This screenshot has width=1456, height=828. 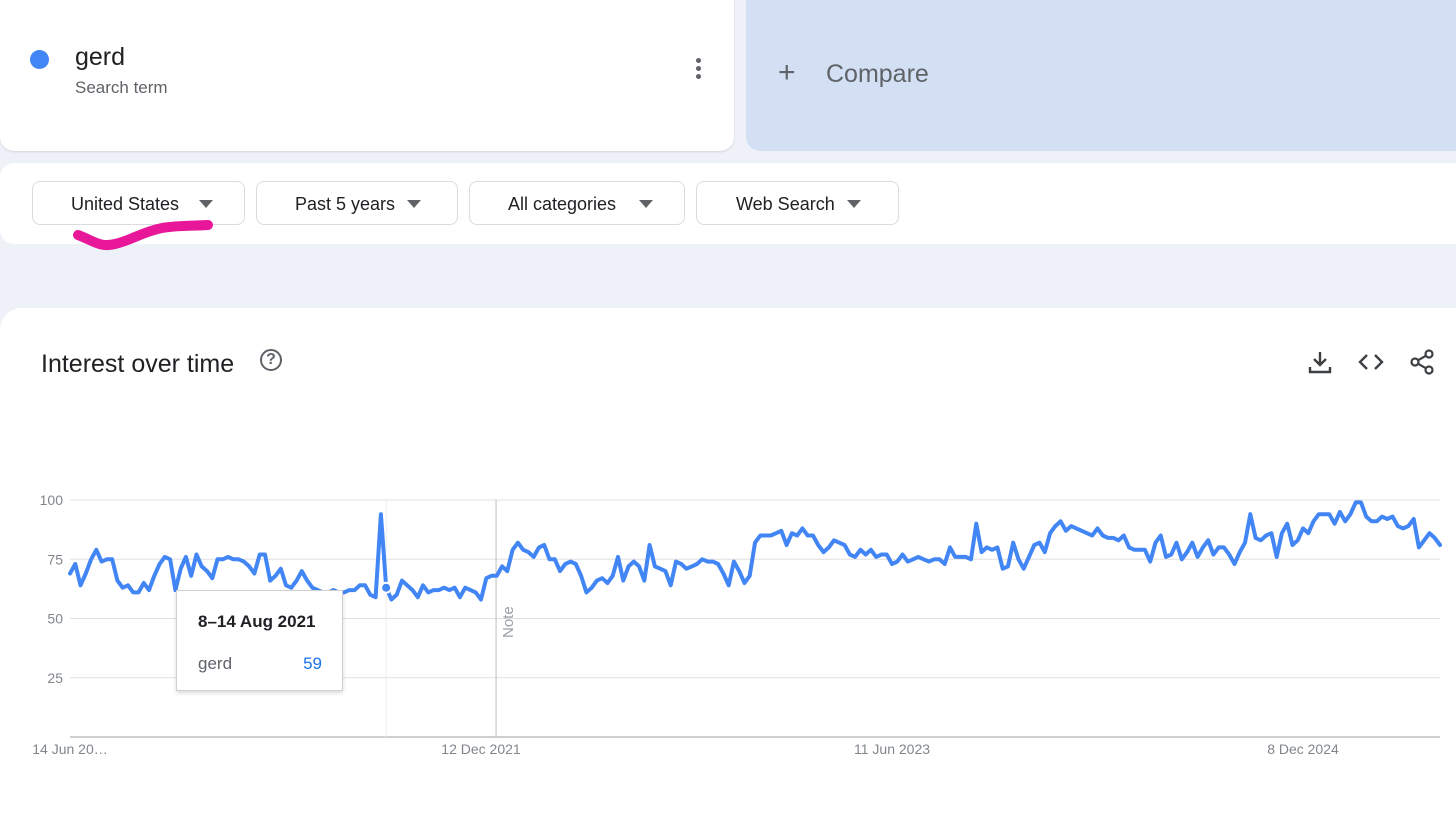 I want to click on chart-tooltip: 8–14 Aug 2021 gerd 59, so click(x=259, y=640).